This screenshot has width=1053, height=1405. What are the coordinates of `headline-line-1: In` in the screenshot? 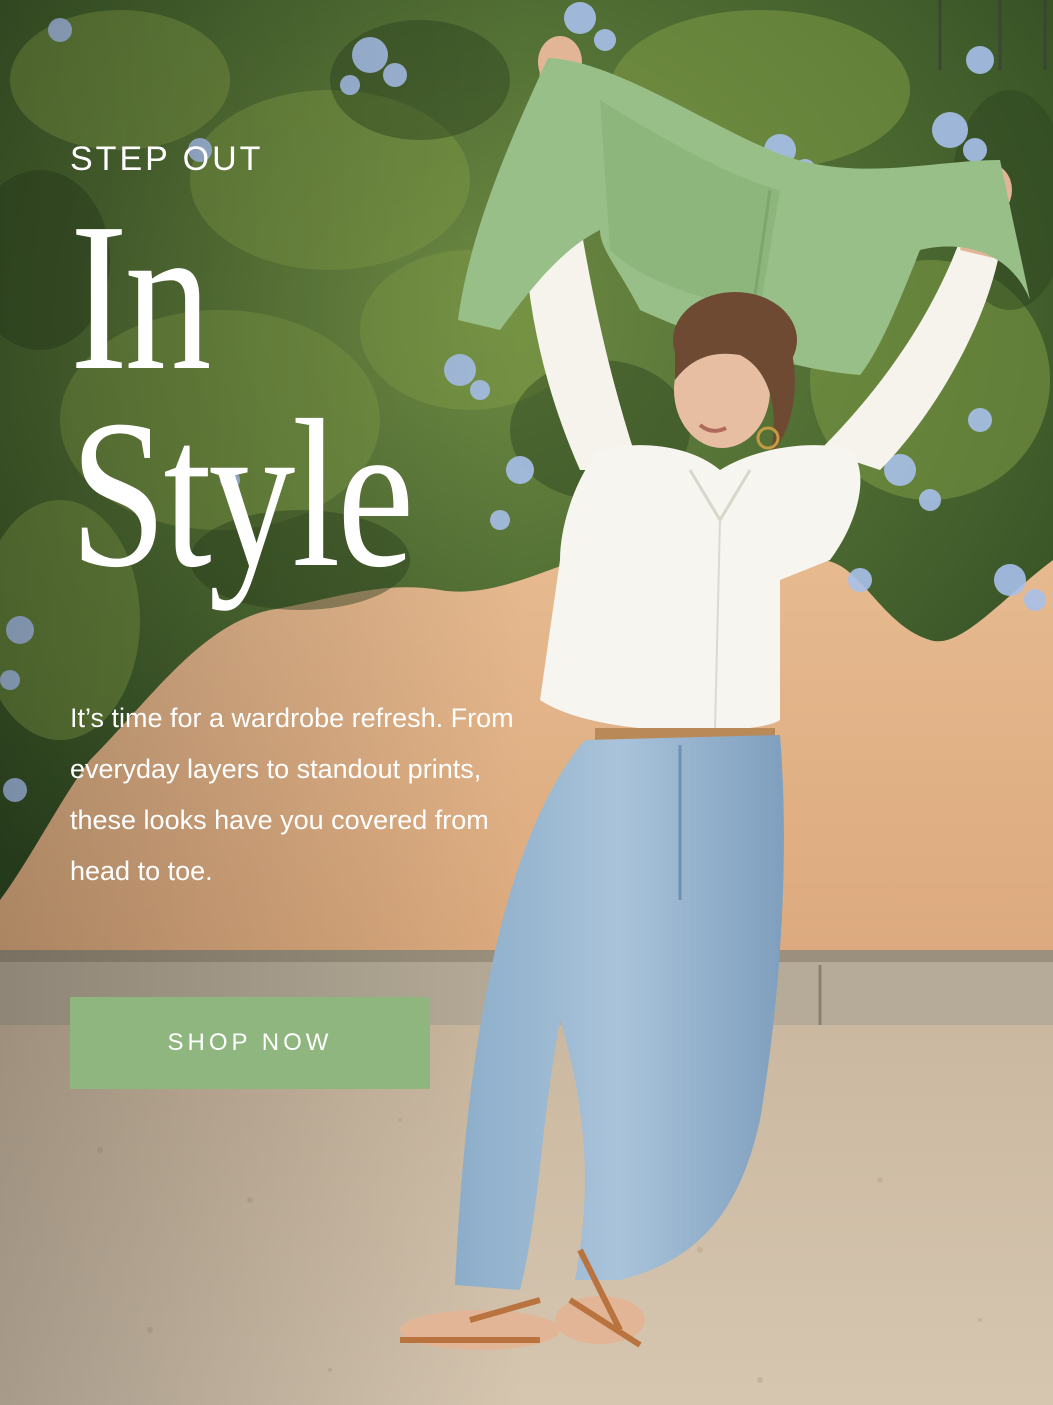 It's located at (141, 296).